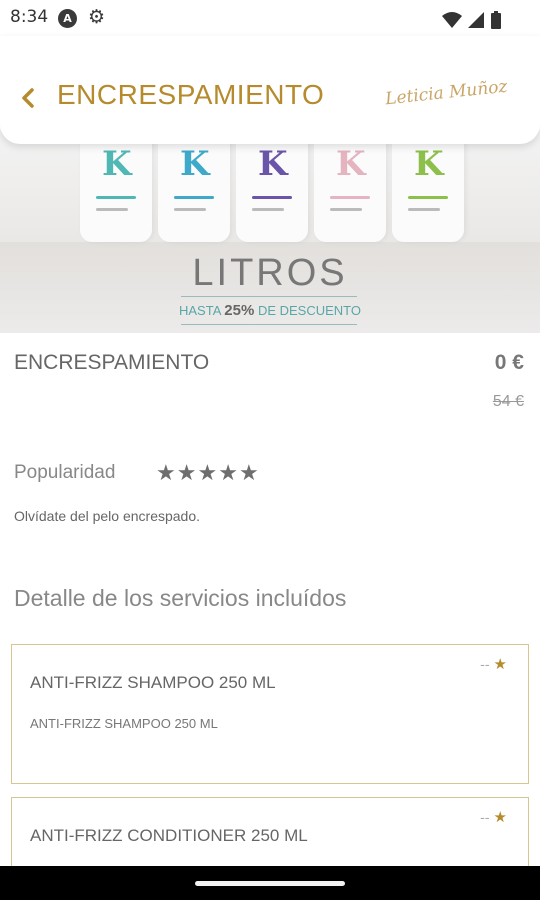 This screenshot has height=900, width=540. Describe the element at coordinates (124, 723) in the screenshot. I see `service-subtitle: ANTI-FRIZZ SHAMPOO 250 ML` at that location.